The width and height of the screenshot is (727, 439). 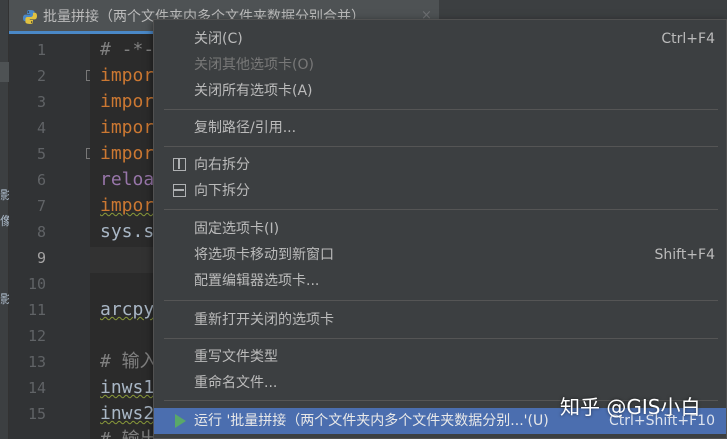 I want to click on watermark: 知乎 @GIS小白, so click(x=630, y=407).